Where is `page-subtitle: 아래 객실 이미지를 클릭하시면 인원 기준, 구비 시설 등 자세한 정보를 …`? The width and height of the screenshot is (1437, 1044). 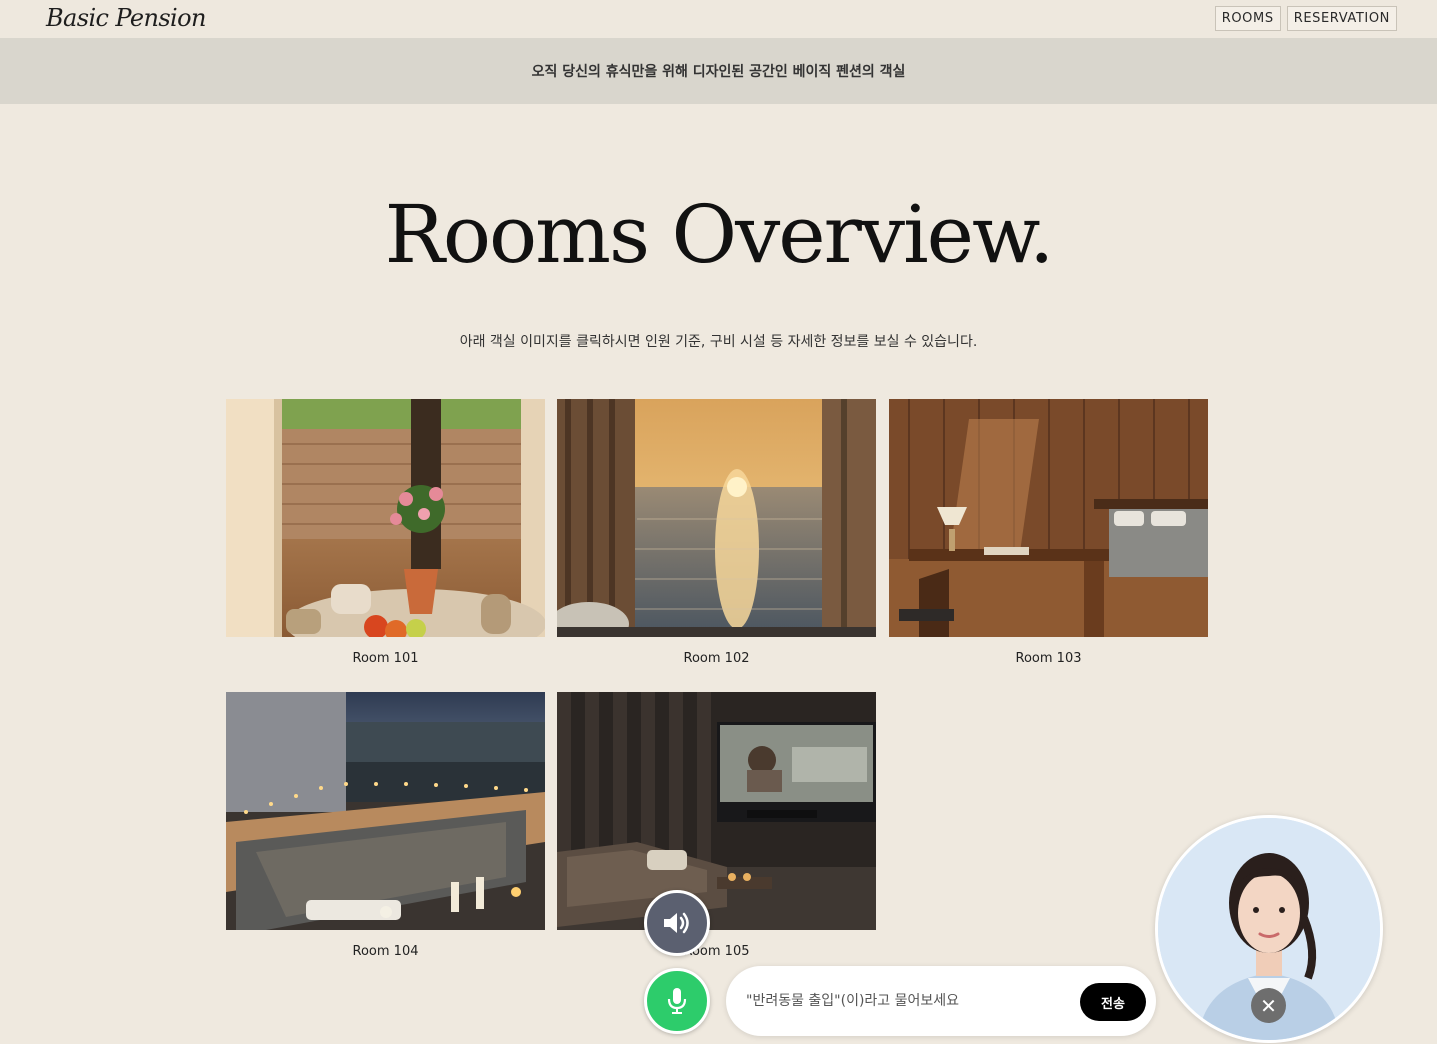
page-subtitle: 아래 객실 이미지를 클릭하시면 인원 기준, 구비 시설 등 자세한 정보를 … is located at coordinates (718, 342).